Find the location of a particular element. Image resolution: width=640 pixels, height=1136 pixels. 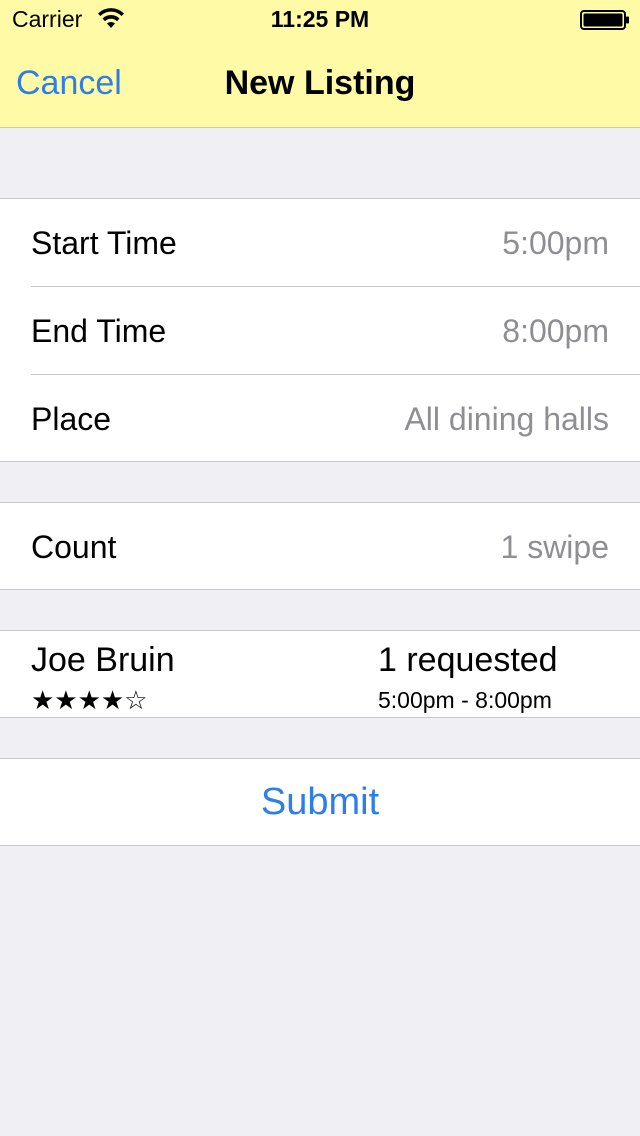

start-time-row: Start Time 5:00pm is located at coordinates (320, 243).